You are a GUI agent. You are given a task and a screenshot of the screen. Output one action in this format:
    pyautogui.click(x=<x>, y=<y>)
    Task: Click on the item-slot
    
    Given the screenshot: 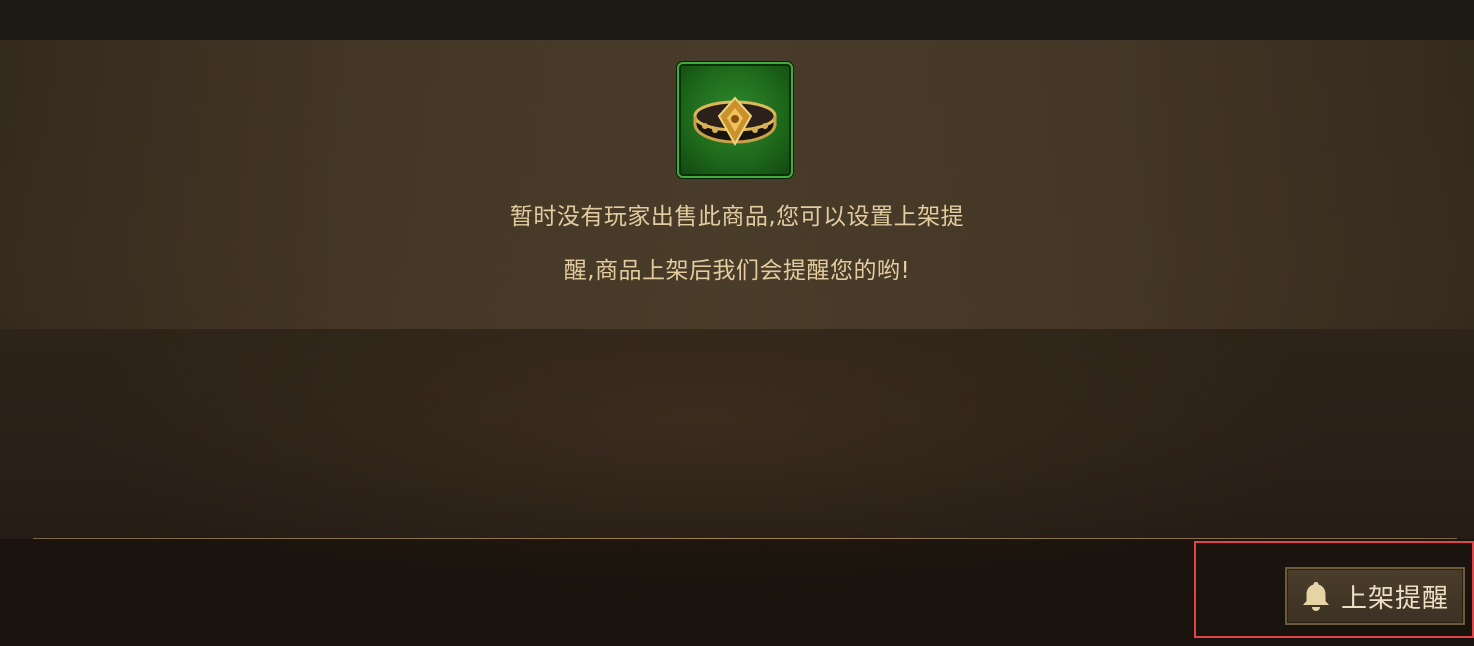 What is the action you would take?
    pyautogui.click(x=735, y=120)
    